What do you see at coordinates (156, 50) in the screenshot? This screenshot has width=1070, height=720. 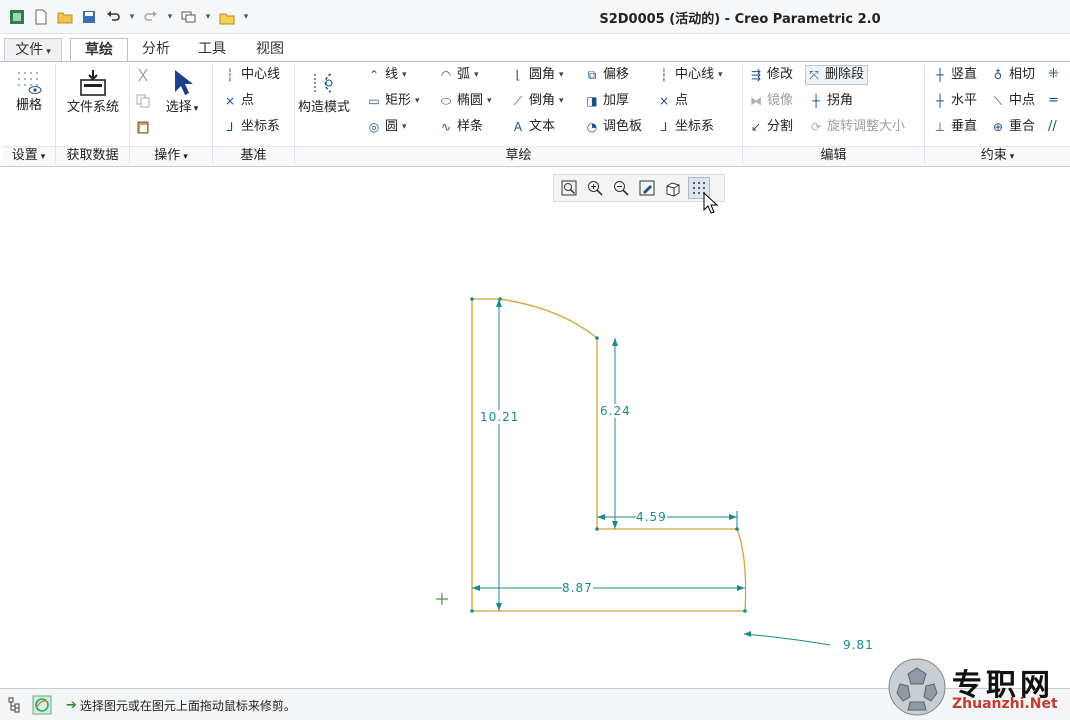 I see `tab-analysis: 分析` at bounding box center [156, 50].